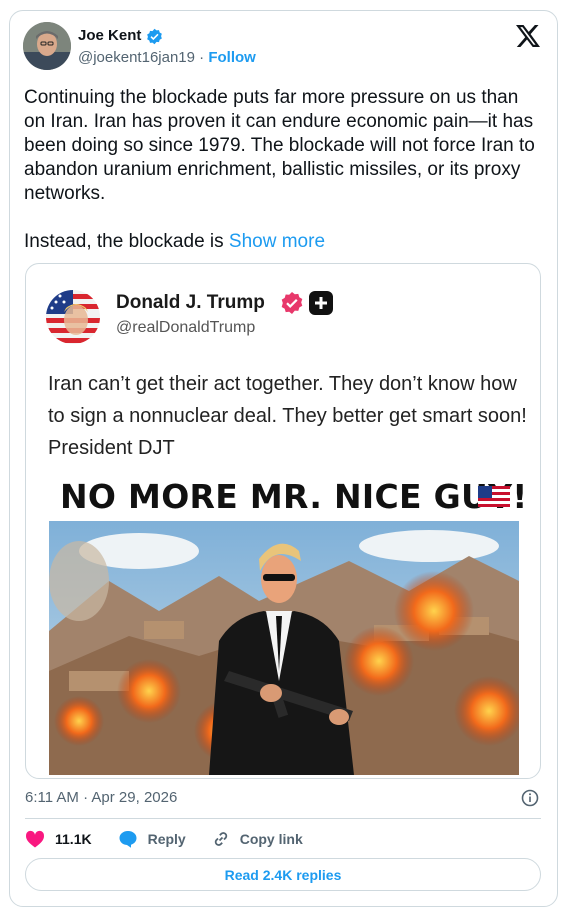  Describe the element at coordinates (128, 839) in the screenshot. I see `reply-bubble-icon` at that location.